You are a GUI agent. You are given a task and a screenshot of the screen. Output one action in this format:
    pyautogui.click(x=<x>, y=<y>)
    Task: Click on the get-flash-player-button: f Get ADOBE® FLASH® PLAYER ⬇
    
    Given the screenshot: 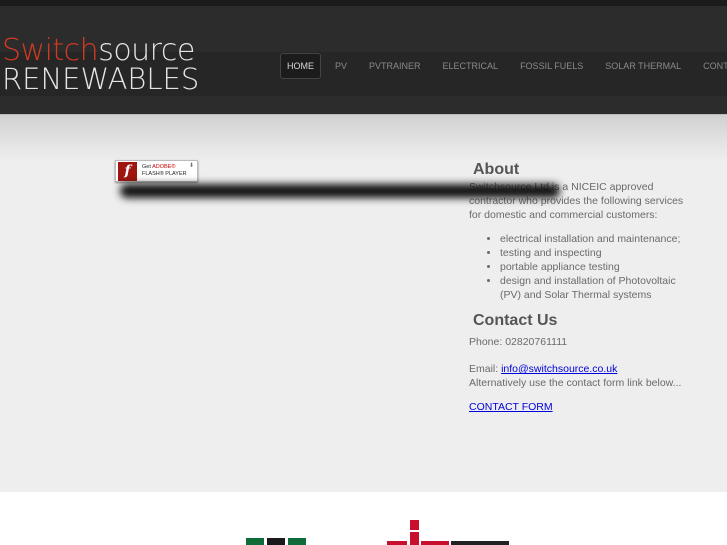 What is the action you would take?
    pyautogui.click(x=156, y=171)
    